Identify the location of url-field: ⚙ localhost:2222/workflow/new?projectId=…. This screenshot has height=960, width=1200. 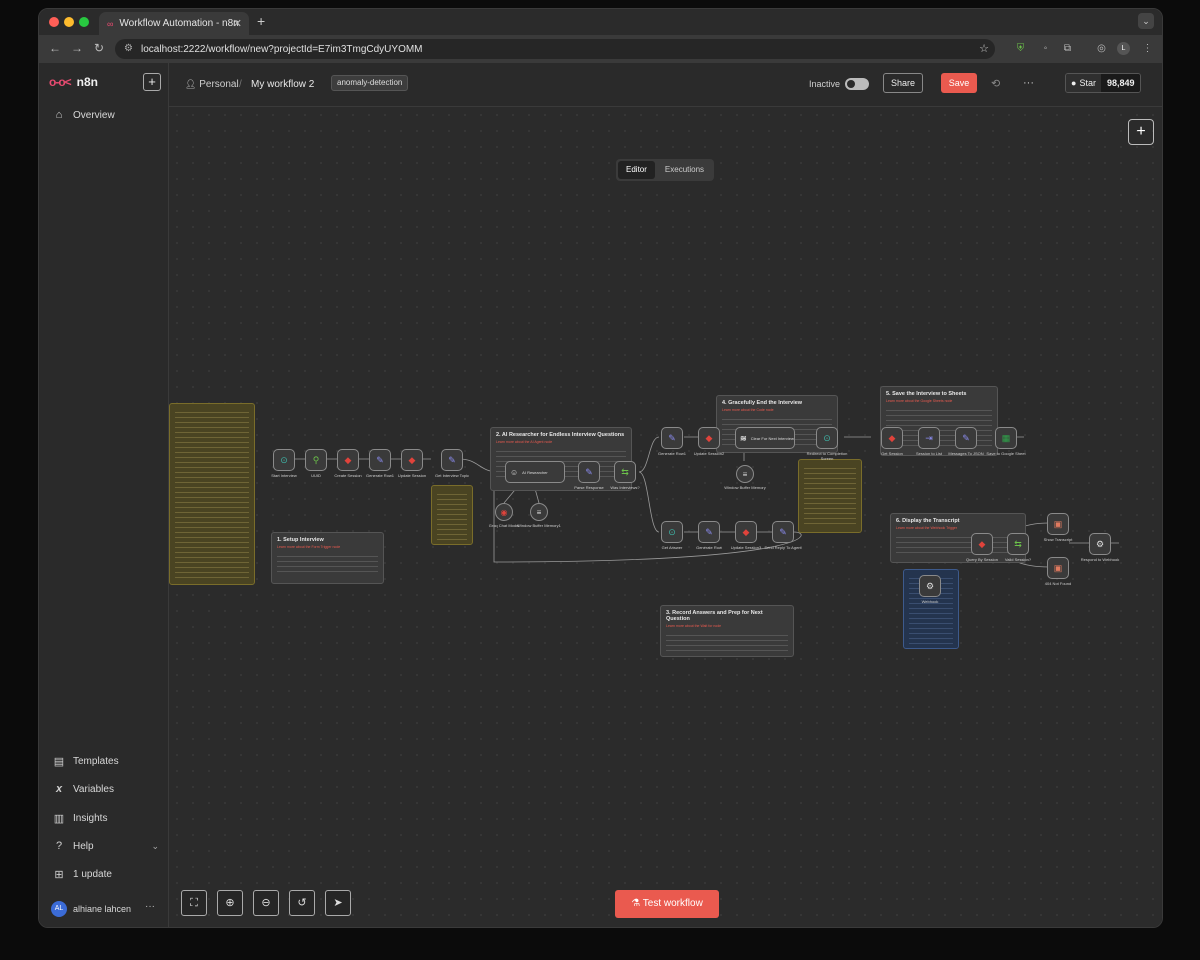
(555, 49).